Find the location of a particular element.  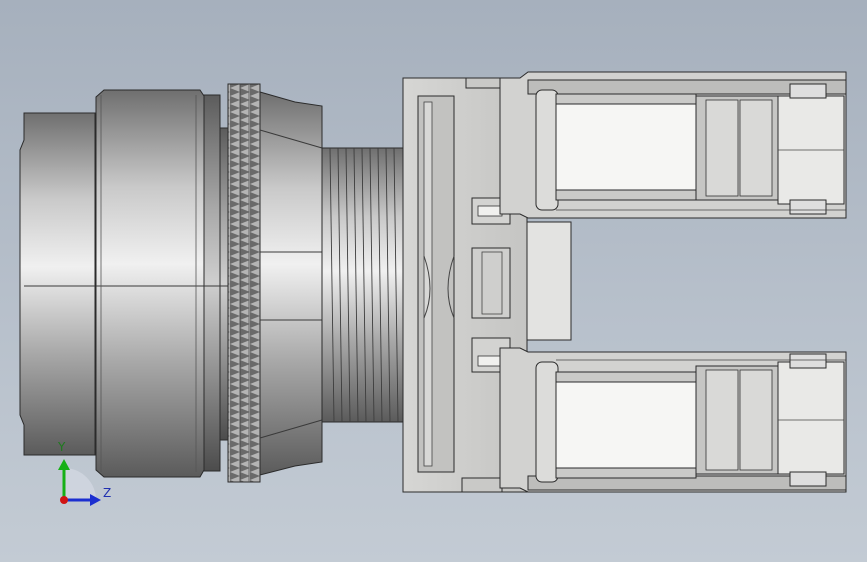

y-arrowhead-icon is located at coordinates (64, 464).